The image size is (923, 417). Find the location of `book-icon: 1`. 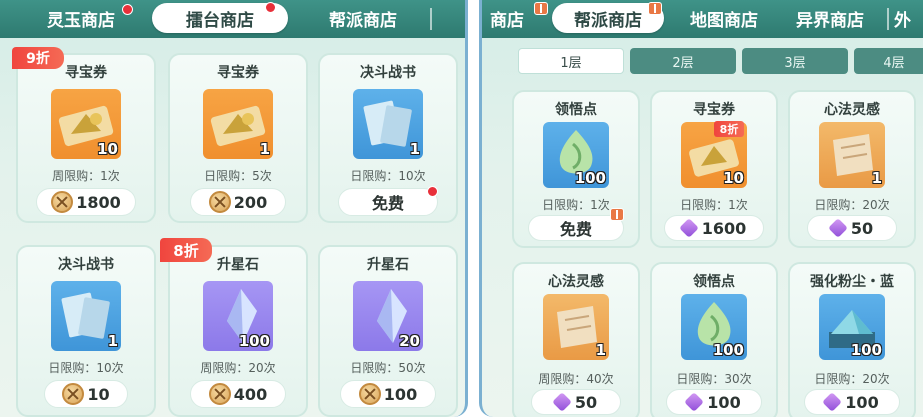

book-icon: 1 is located at coordinates (388, 124).